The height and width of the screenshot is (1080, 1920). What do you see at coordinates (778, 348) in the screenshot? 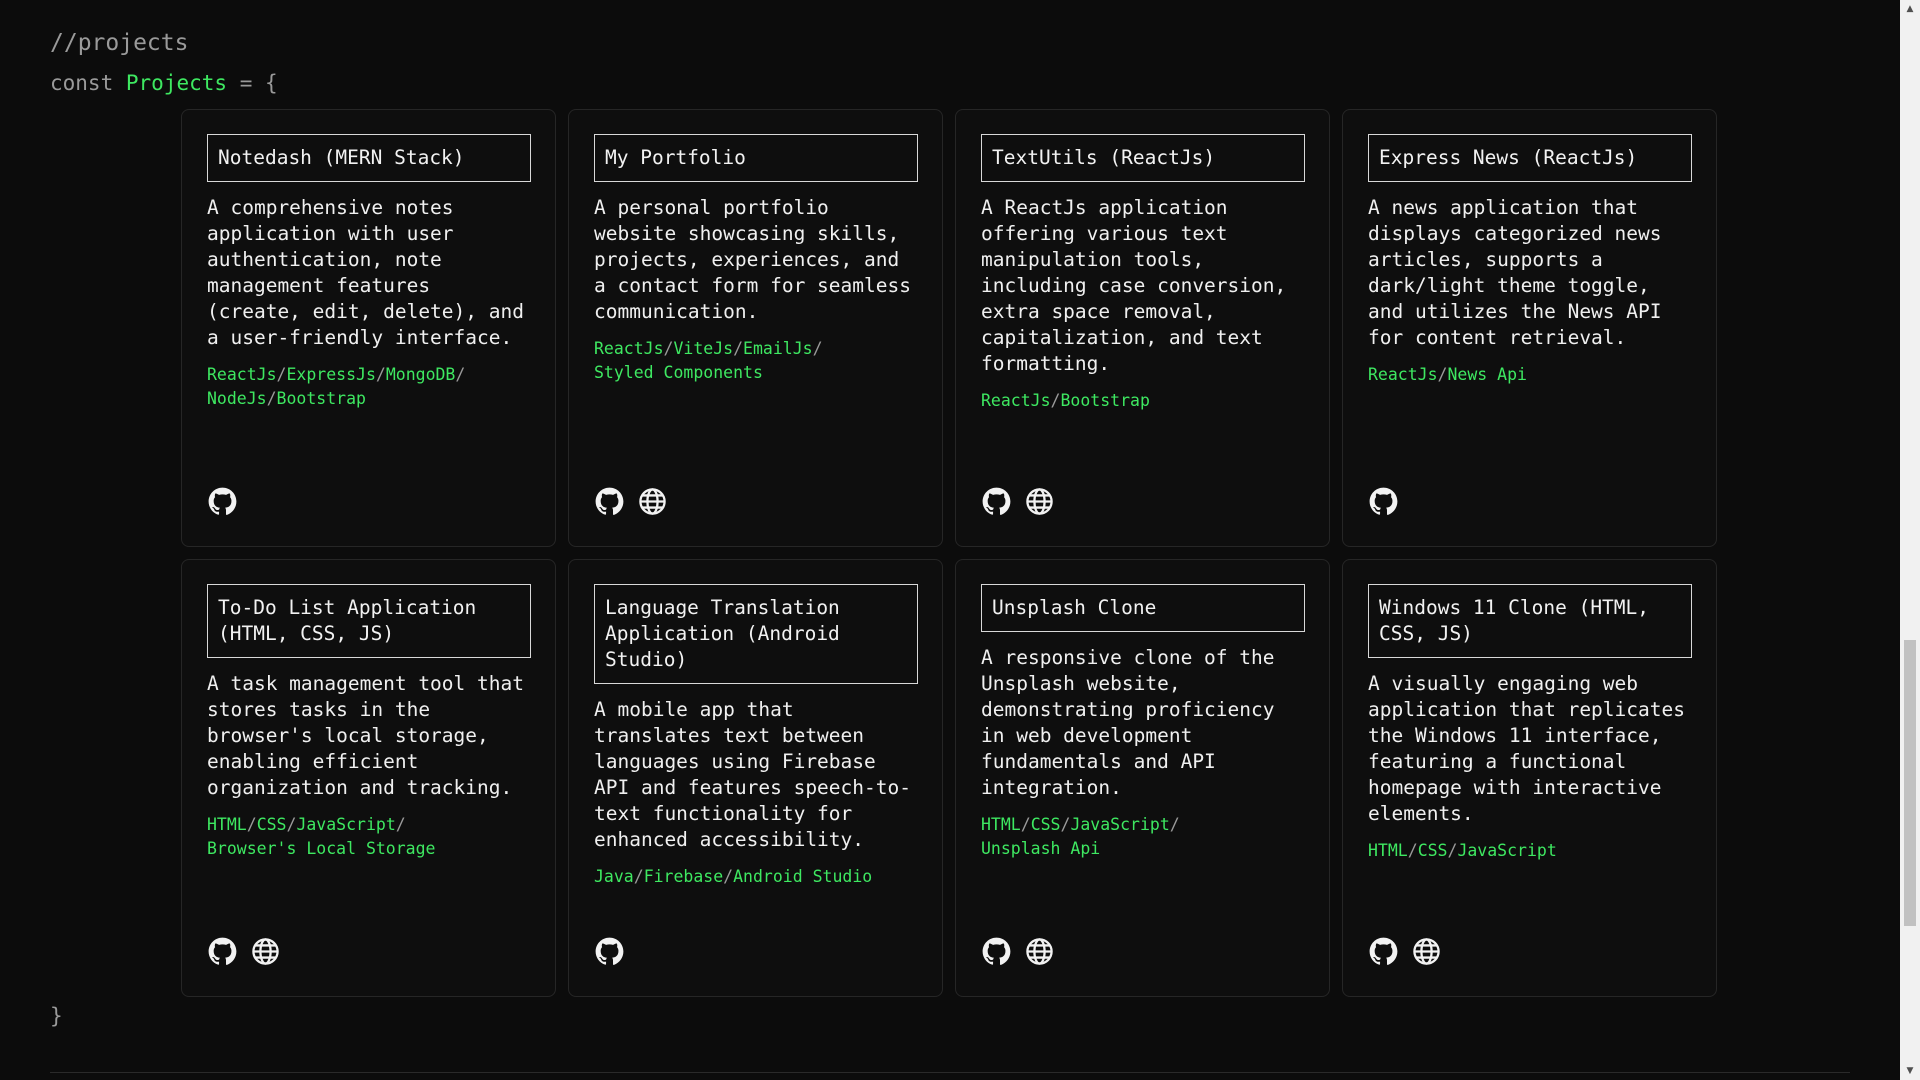
I see `tech-item: EmailJs` at bounding box center [778, 348].